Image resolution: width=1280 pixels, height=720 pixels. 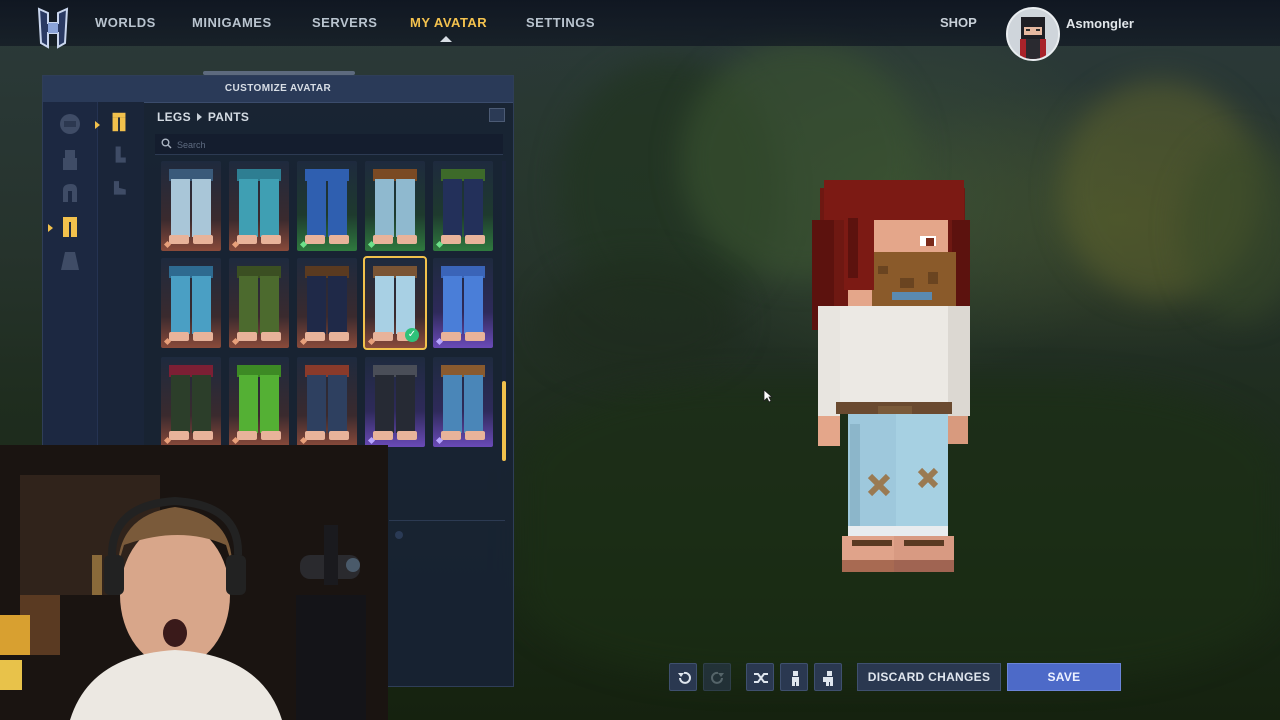 I want to click on grid-scrollbar-thumb, so click(x=504, y=421).